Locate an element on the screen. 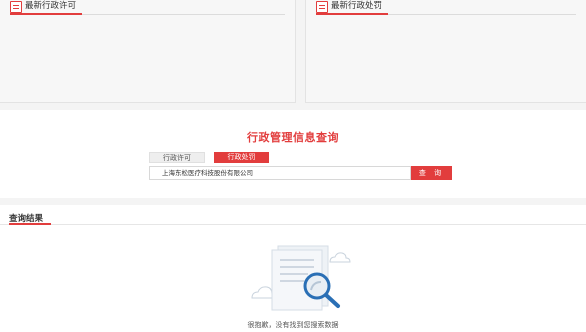  search-button: 查 询 is located at coordinates (431, 173).